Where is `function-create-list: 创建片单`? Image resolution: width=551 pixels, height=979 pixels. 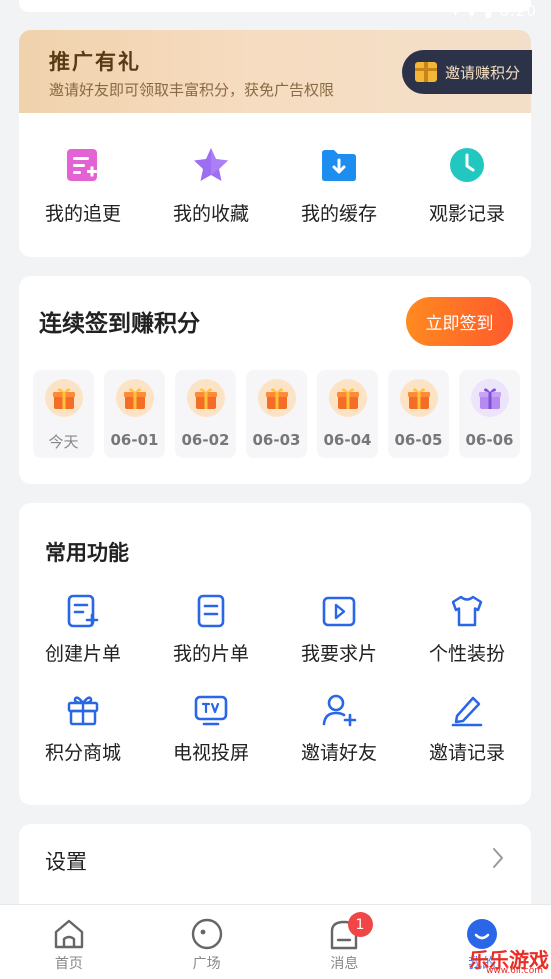 function-create-list: 创建片单 is located at coordinates (83, 629).